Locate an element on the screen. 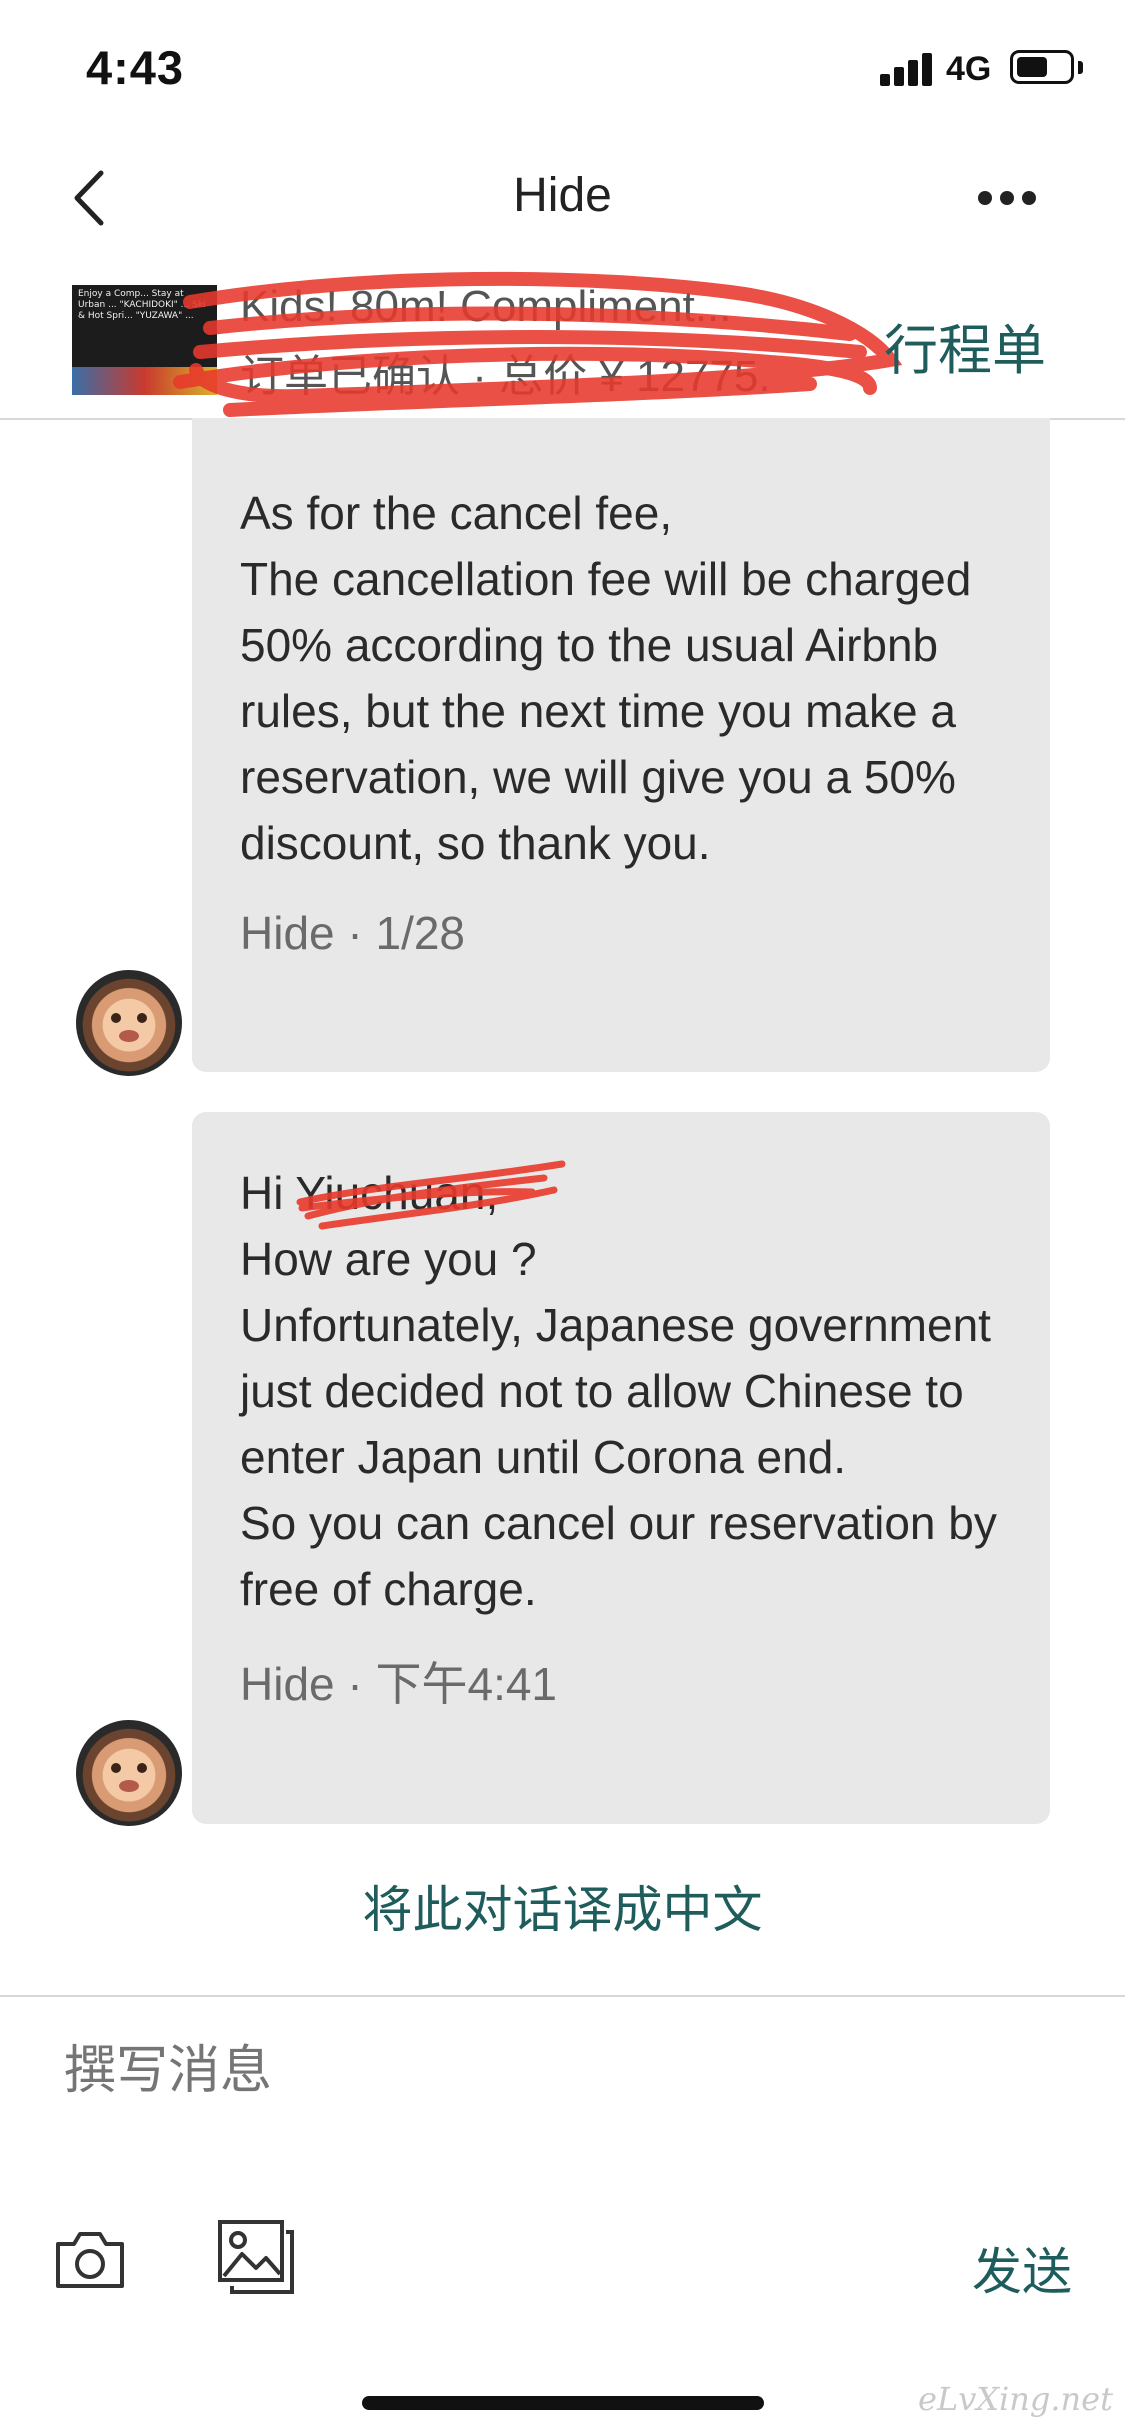 The image size is (1125, 2436). watermark: eLvXing.net is located at coordinates (1015, 2399).